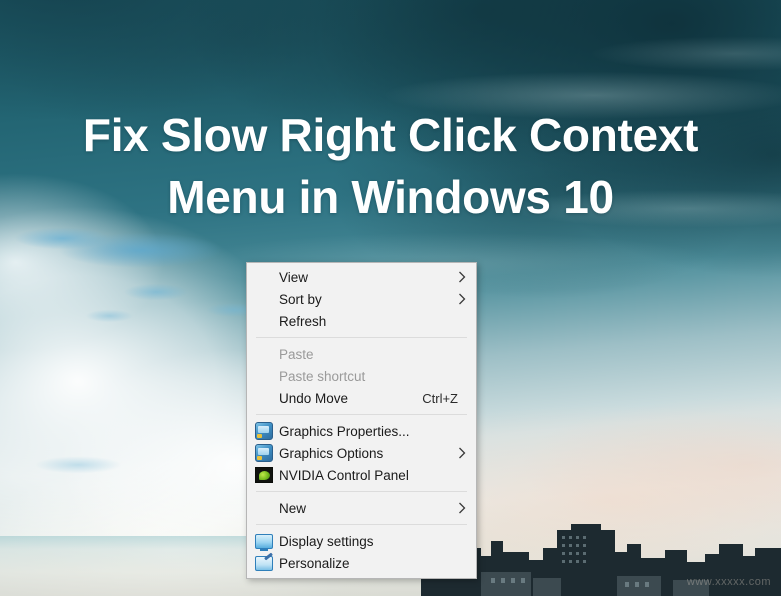 This screenshot has width=781, height=596. What do you see at coordinates (314, 563) in the screenshot?
I see `menu-item-label: Personalize` at bounding box center [314, 563].